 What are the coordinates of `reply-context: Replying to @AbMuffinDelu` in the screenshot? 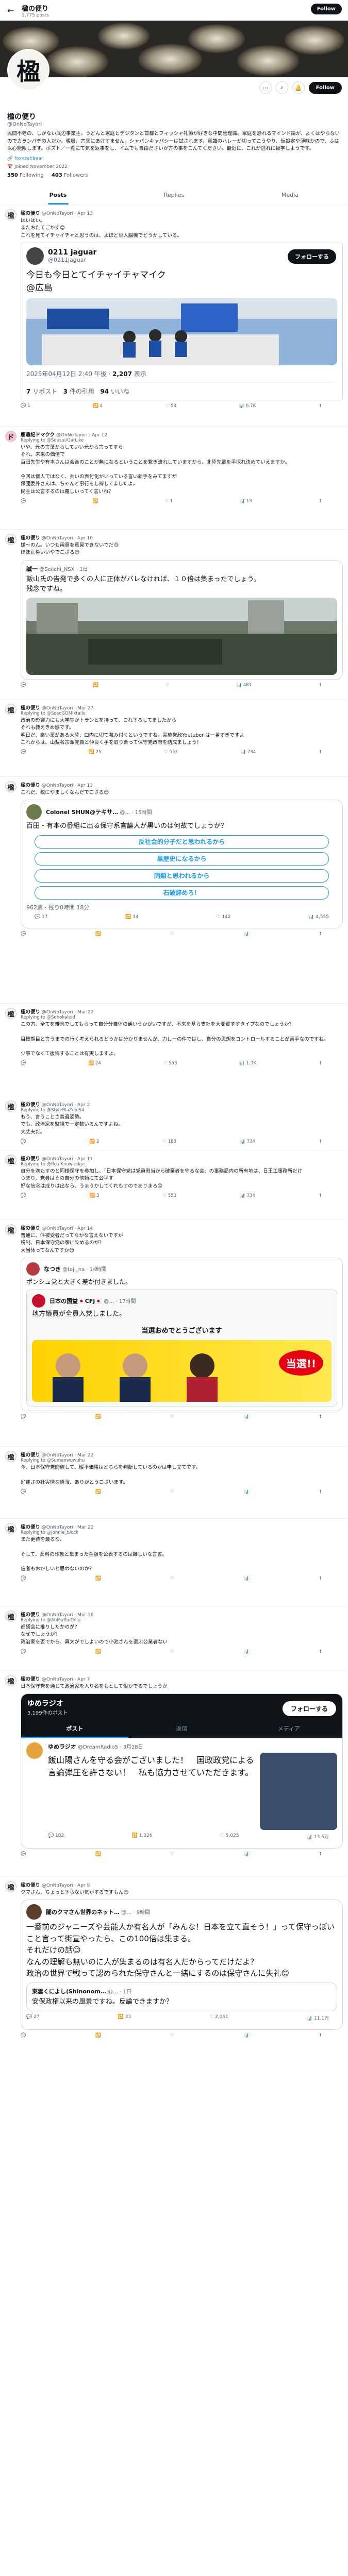 It's located at (182, 1621).